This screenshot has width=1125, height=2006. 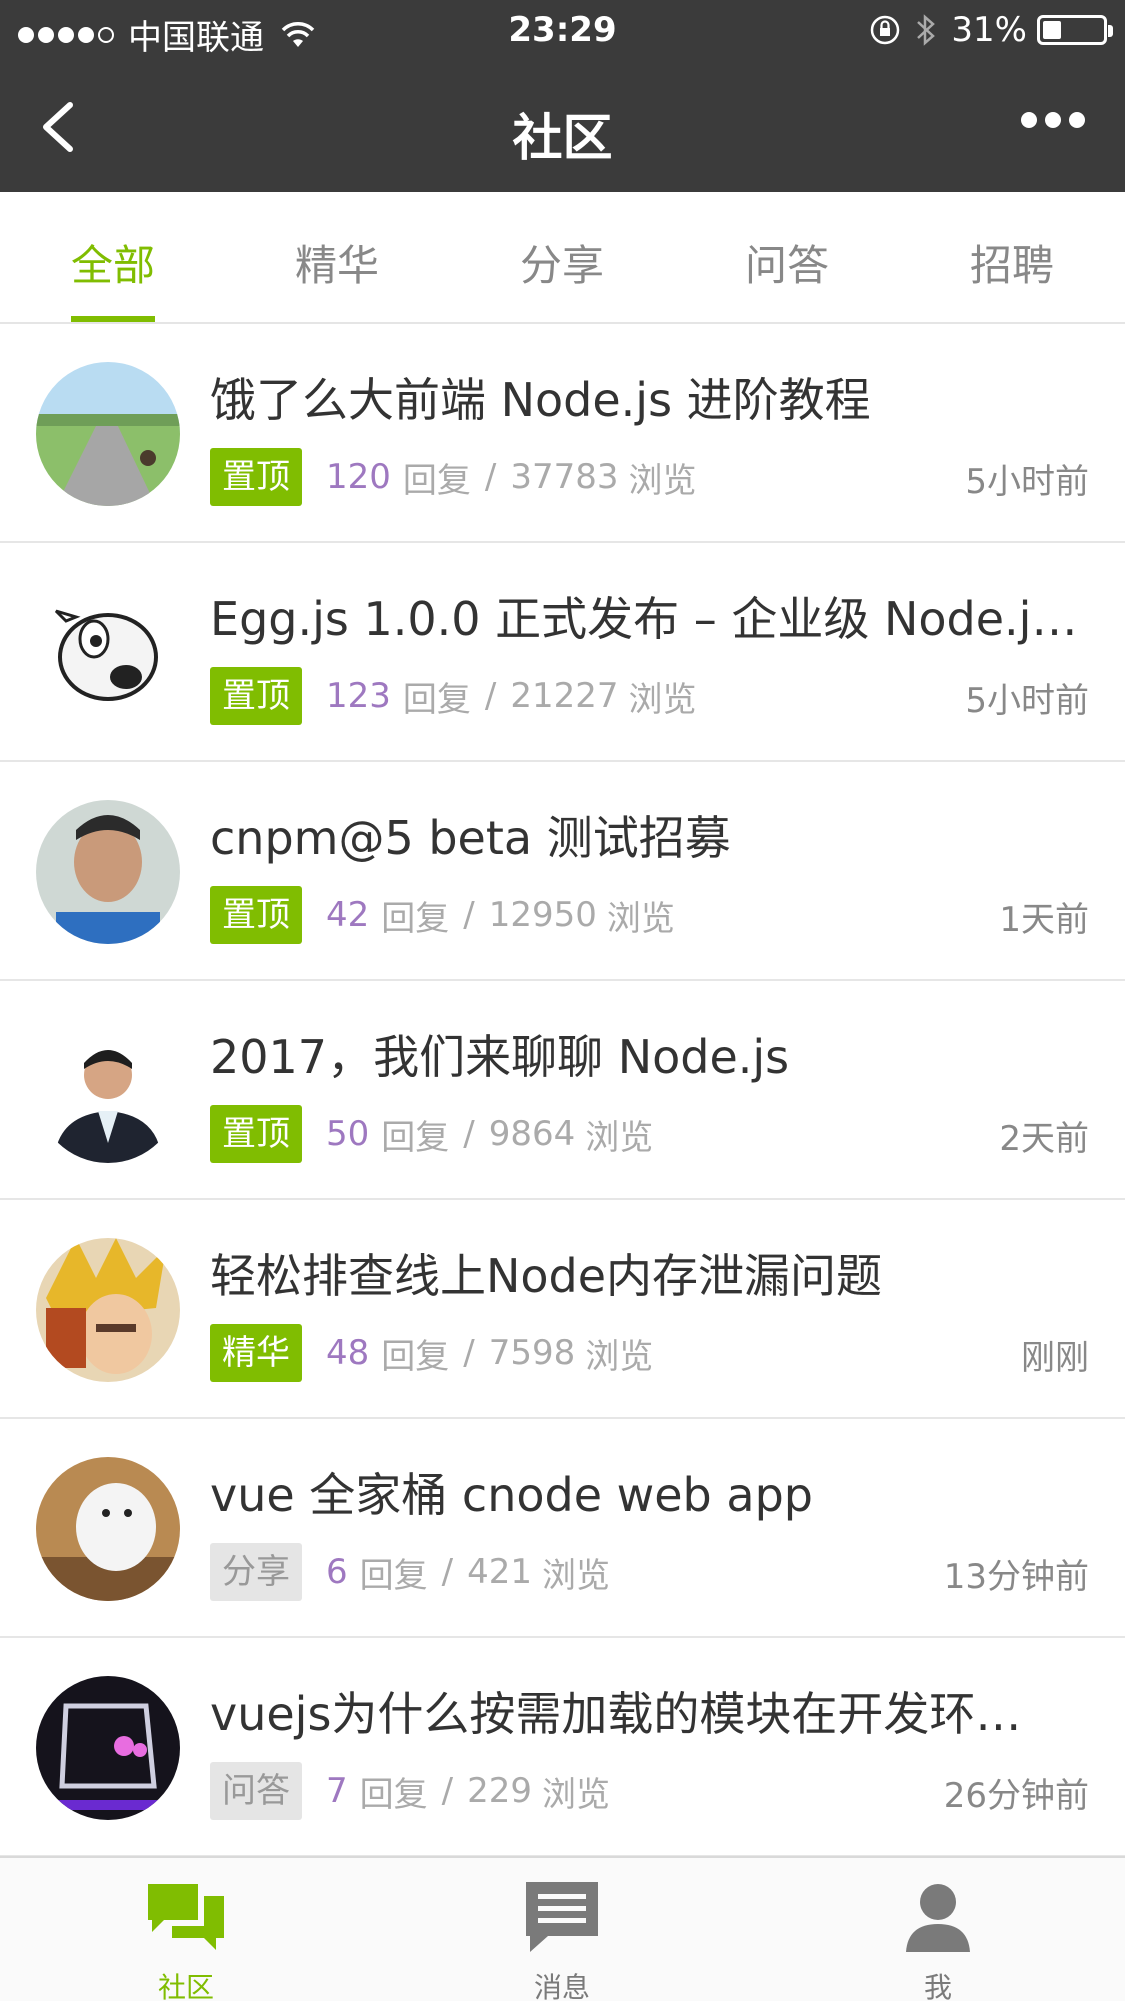 I want to click on reply-count: 123, so click(x=358, y=696).